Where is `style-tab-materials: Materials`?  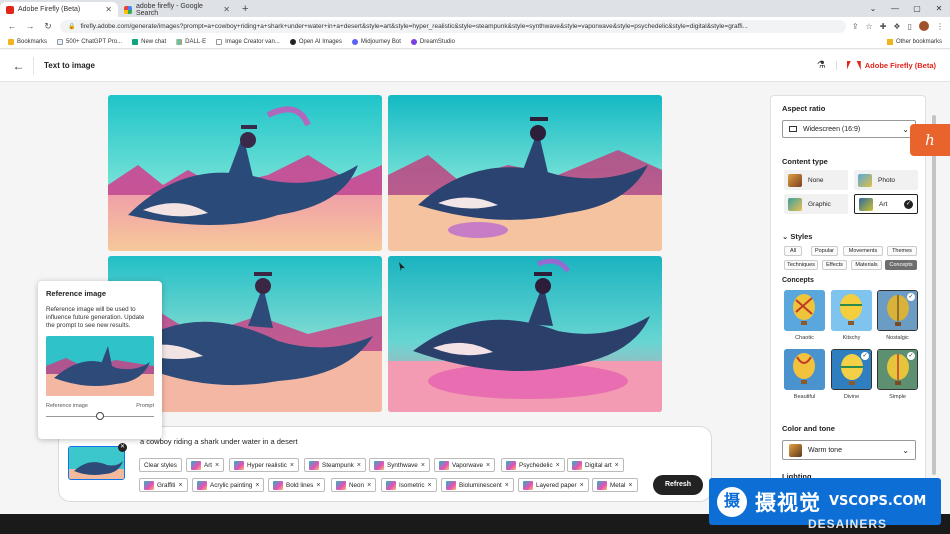
style-tab-materials: Materials is located at coordinates (866, 265).